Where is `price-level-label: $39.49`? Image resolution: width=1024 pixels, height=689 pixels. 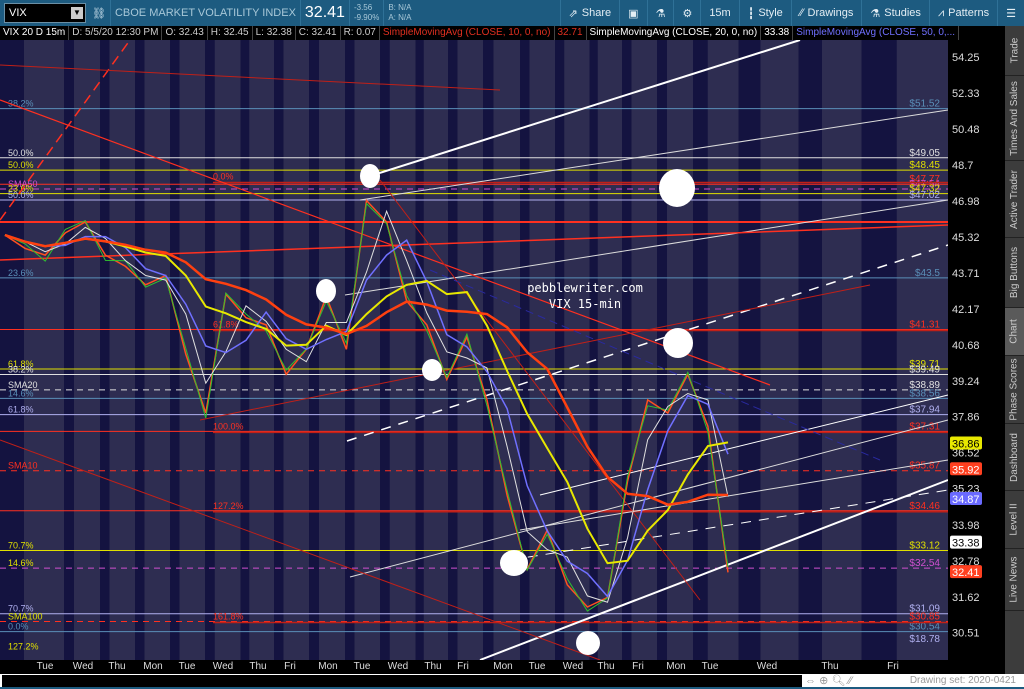 price-level-label: $39.49 is located at coordinates (924, 370).